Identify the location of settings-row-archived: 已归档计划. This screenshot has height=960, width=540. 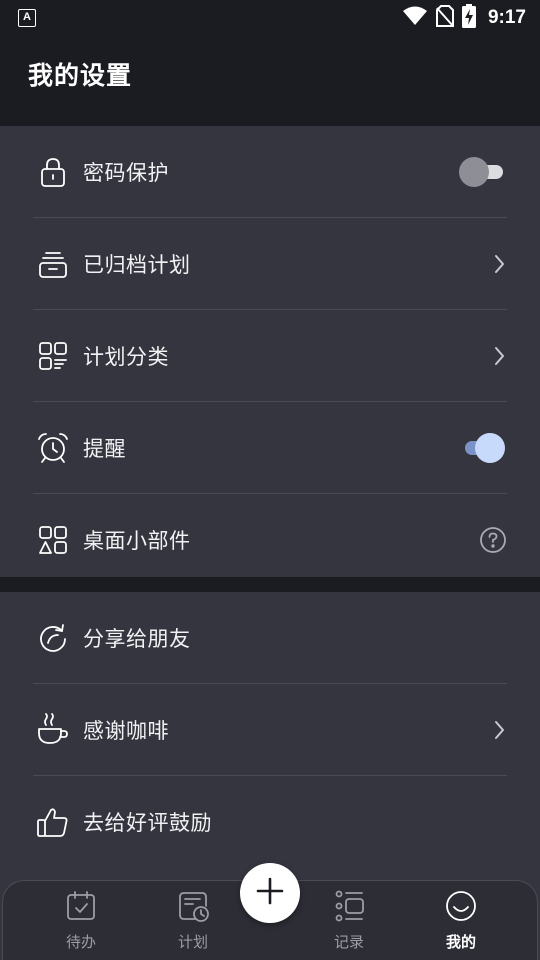
(270, 264).